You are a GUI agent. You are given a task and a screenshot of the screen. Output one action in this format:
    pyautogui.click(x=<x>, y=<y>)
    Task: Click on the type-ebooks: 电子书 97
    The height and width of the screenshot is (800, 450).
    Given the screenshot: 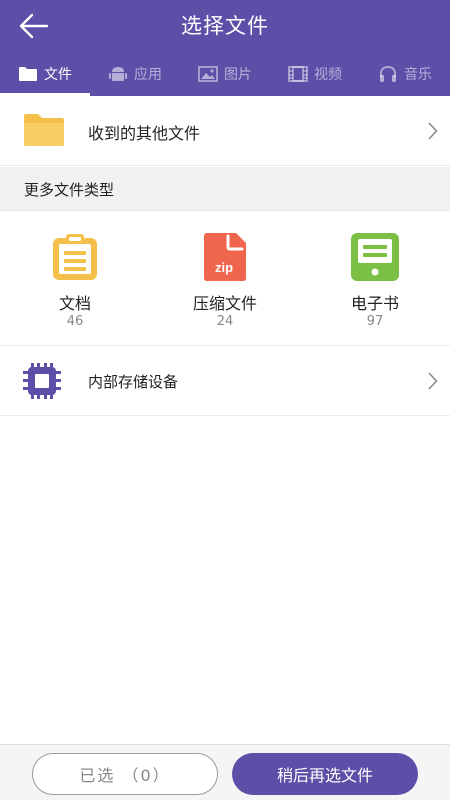 What is the action you would take?
    pyautogui.click(x=375, y=279)
    